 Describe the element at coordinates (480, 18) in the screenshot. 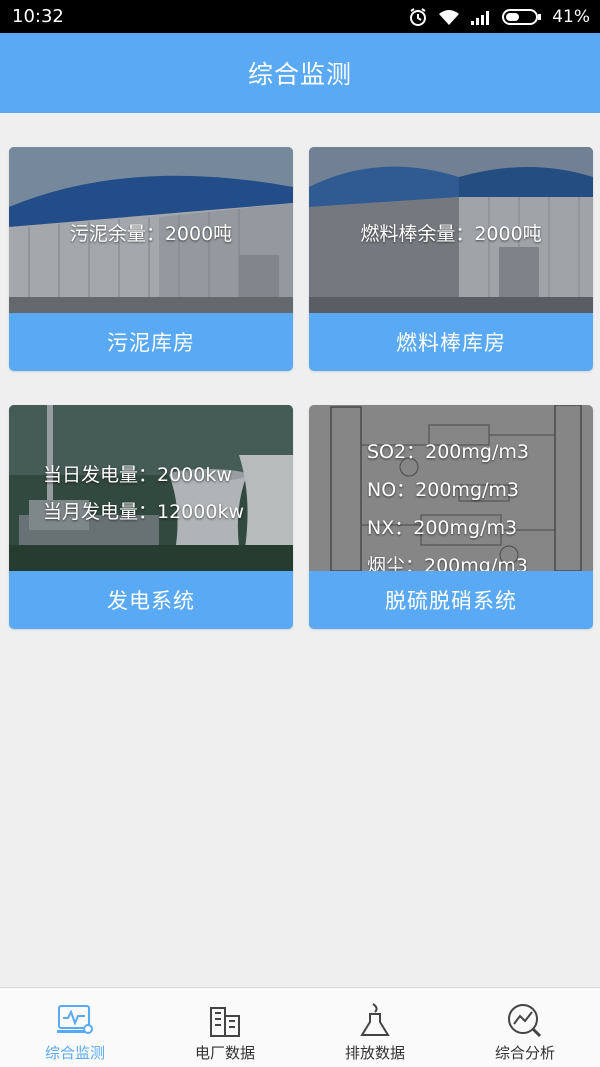

I see `signal-icon` at that location.